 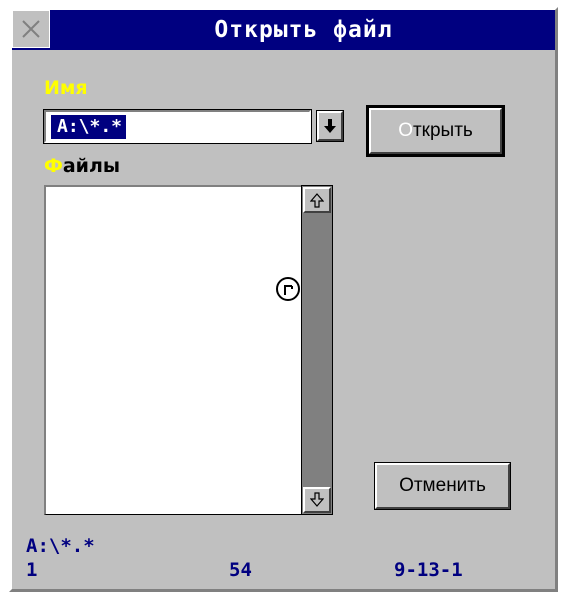 What do you see at coordinates (428, 570) in the screenshot?
I see `status-right: 9-13-1` at bounding box center [428, 570].